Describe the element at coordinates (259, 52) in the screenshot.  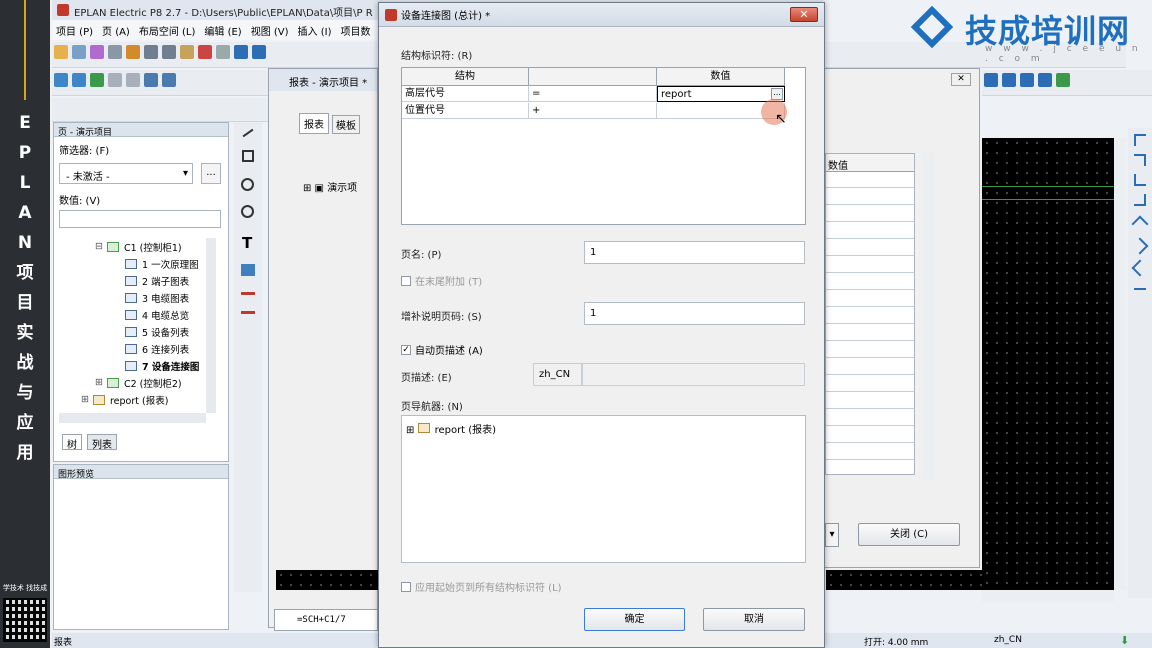
I see `redo-icon` at that location.